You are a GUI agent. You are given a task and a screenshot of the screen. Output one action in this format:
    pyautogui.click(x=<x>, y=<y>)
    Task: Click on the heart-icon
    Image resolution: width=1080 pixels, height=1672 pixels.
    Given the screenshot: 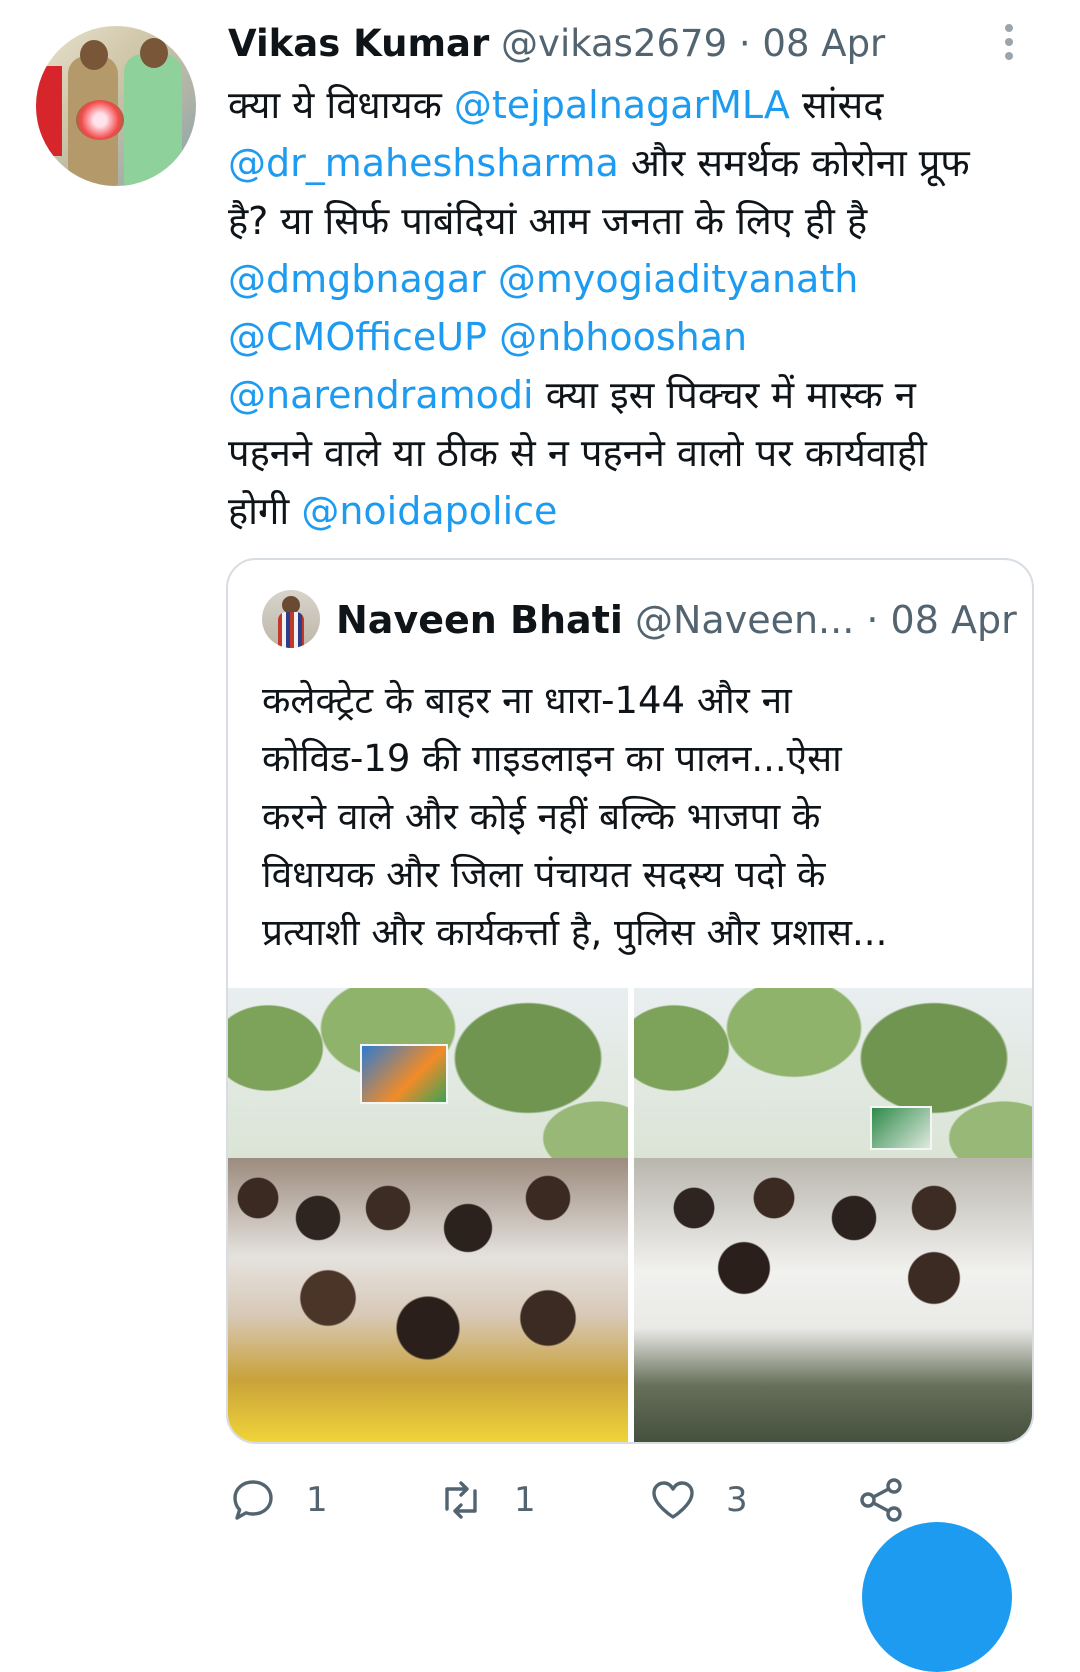 What is the action you would take?
    pyautogui.click(x=673, y=1500)
    